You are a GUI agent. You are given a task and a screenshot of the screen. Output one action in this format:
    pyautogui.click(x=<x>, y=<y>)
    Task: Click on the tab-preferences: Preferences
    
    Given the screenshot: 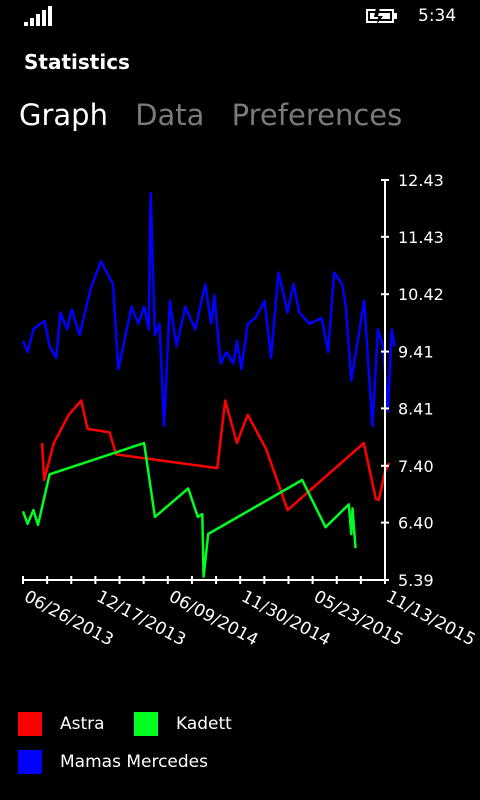 What is the action you would take?
    pyautogui.click(x=317, y=115)
    